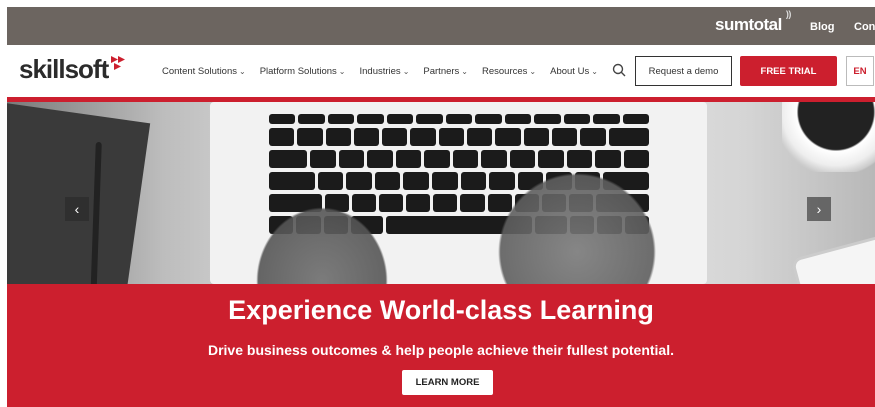  Describe the element at coordinates (788, 71) in the screenshot. I see `free-trial-button: FREE TRIAL` at that location.